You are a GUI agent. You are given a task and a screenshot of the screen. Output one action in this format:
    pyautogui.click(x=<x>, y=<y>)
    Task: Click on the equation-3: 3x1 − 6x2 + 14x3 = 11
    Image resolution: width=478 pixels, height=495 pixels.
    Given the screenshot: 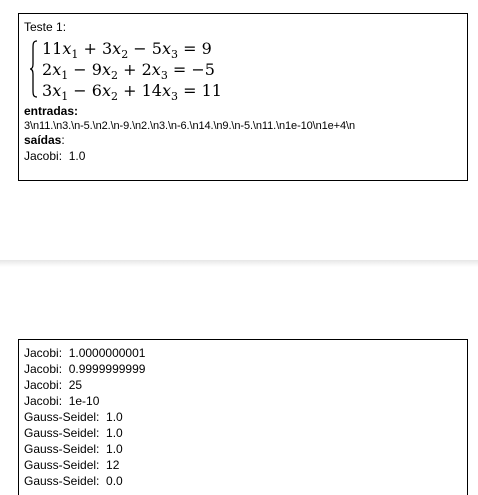 What is the action you would take?
    pyautogui.click(x=132, y=92)
    